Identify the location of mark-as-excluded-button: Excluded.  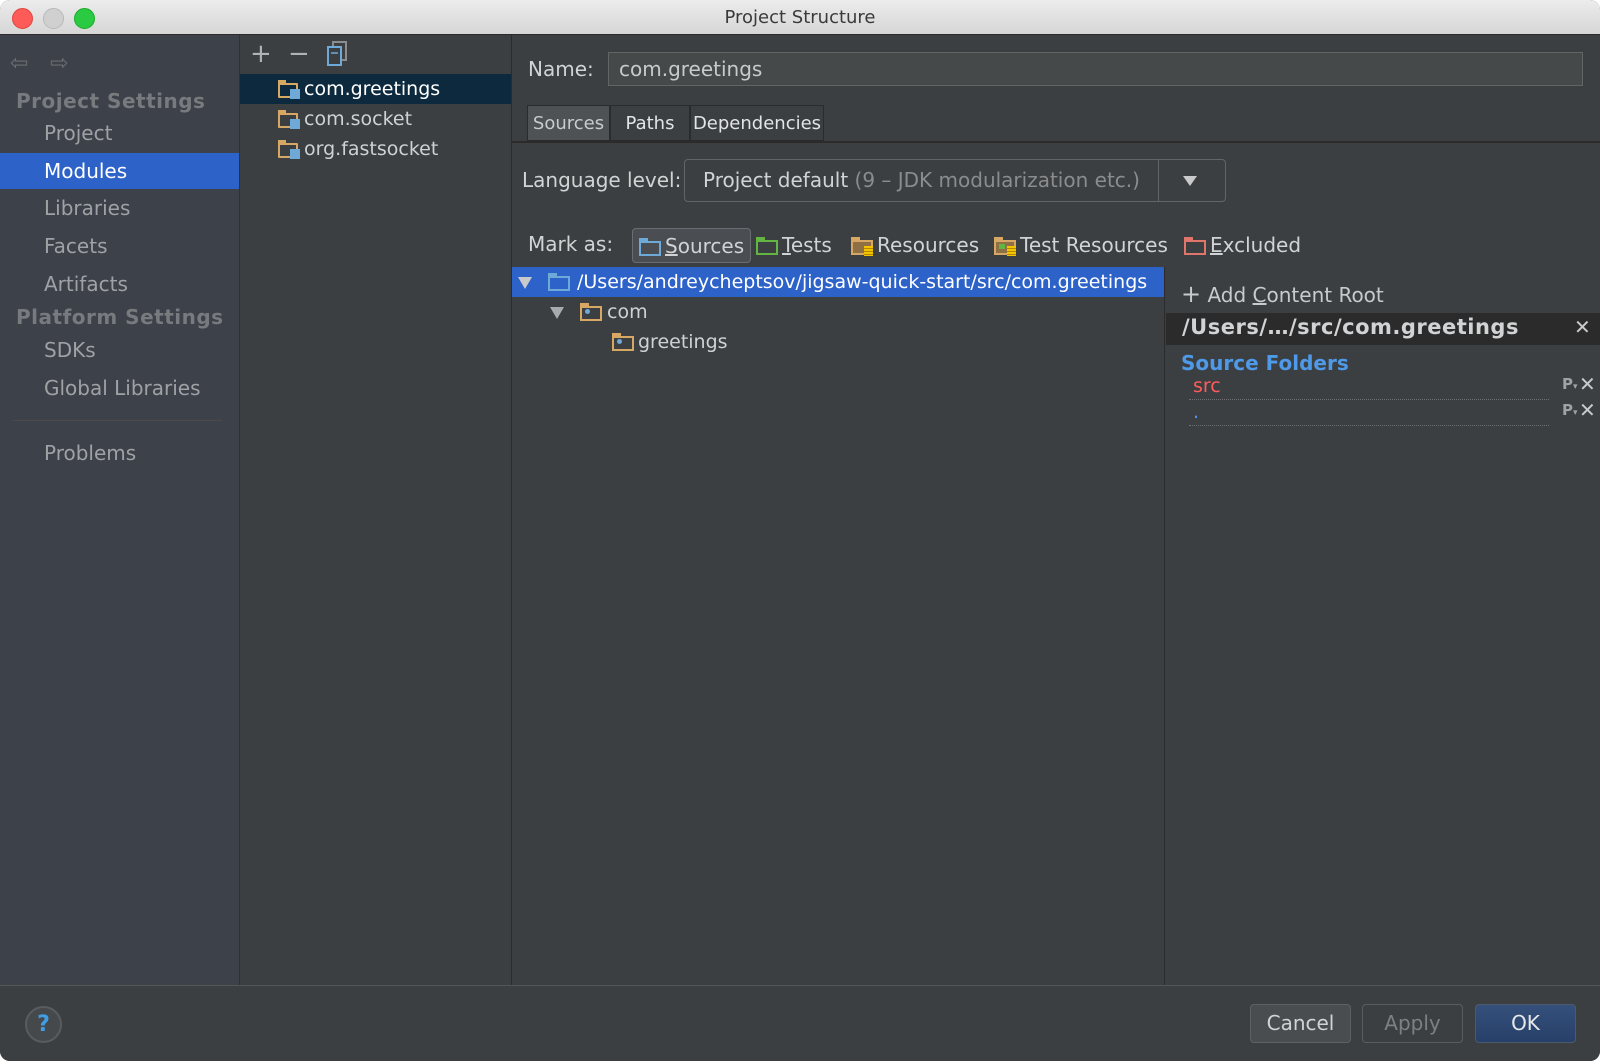
(1242, 245).